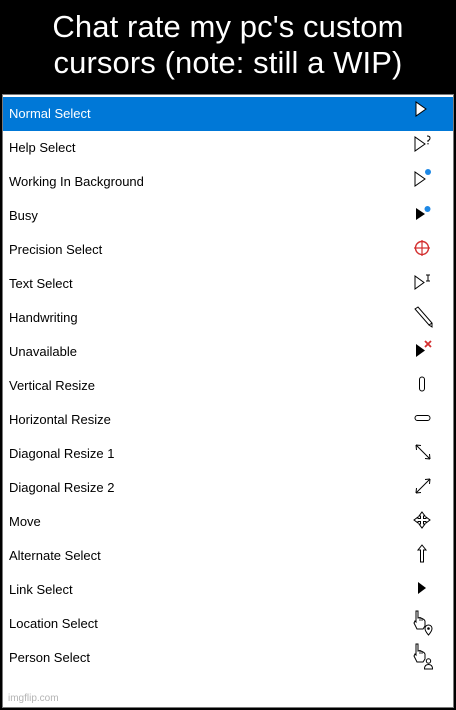  Describe the element at coordinates (41, 283) in the screenshot. I see `cursor-row-label: Text Select` at that location.